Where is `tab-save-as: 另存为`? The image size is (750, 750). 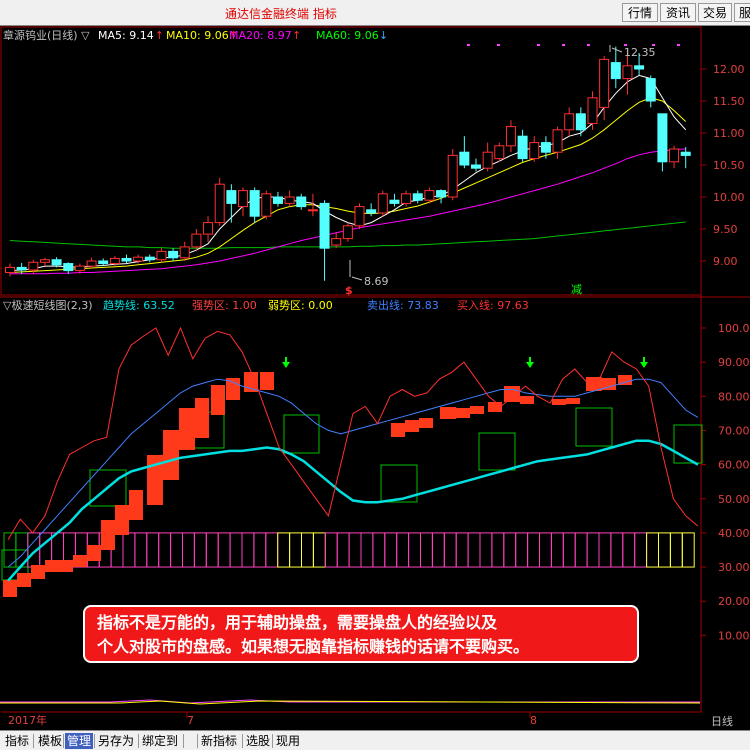
tab-save-as: 另存为 is located at coordinates (116, 741).